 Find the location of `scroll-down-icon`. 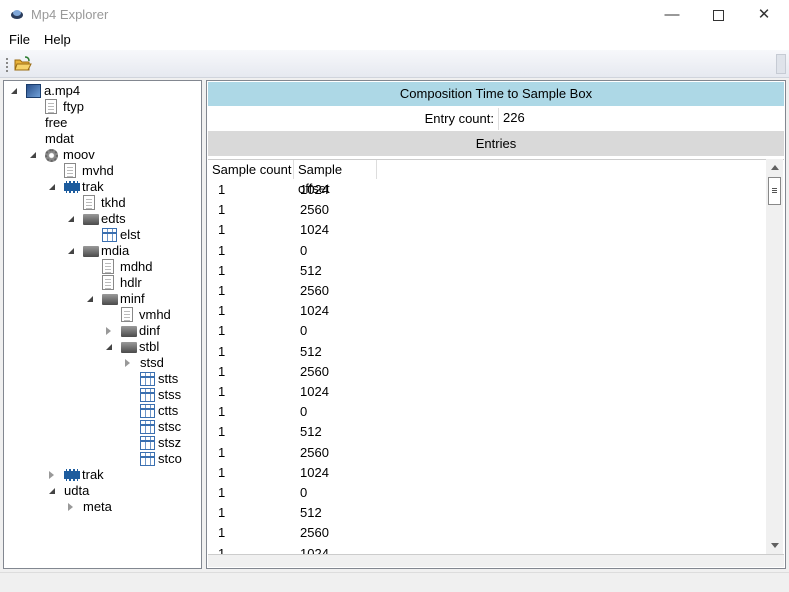

scroll-down-icon is located at coordinates (775, 545).